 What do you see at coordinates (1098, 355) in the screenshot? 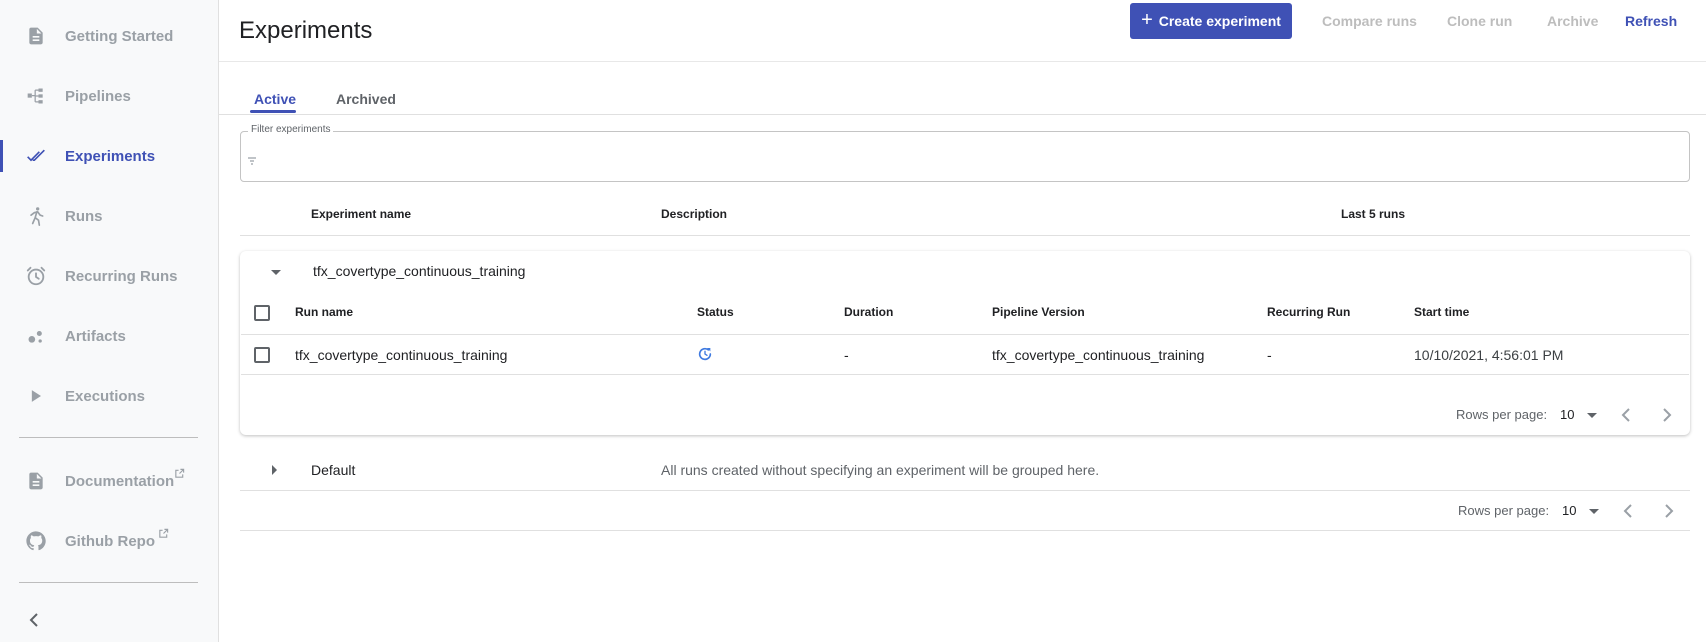
I see `run-pipeline-version-link: tfx_covertype_continuous_training` at bounding box center [1098, 355].